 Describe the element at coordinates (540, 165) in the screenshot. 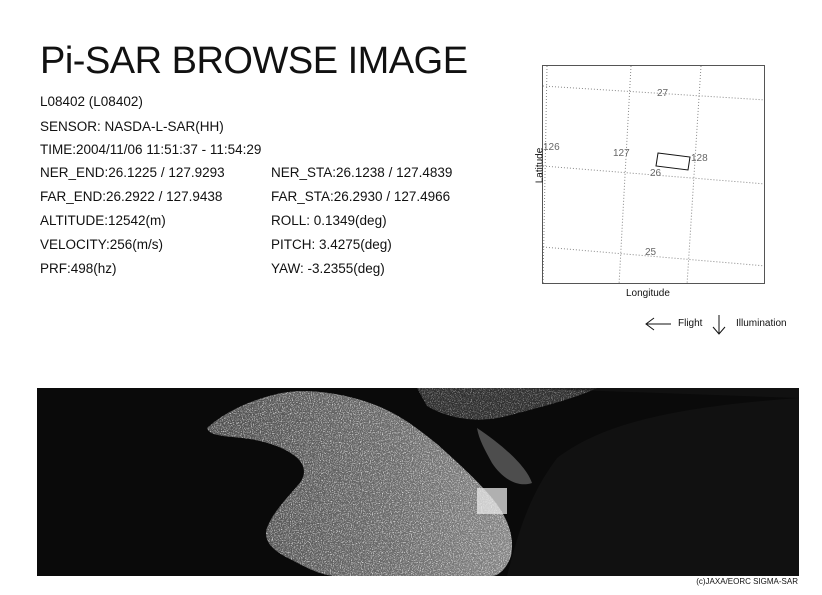

I see `map-y-axis-label: Latitude` at that location.